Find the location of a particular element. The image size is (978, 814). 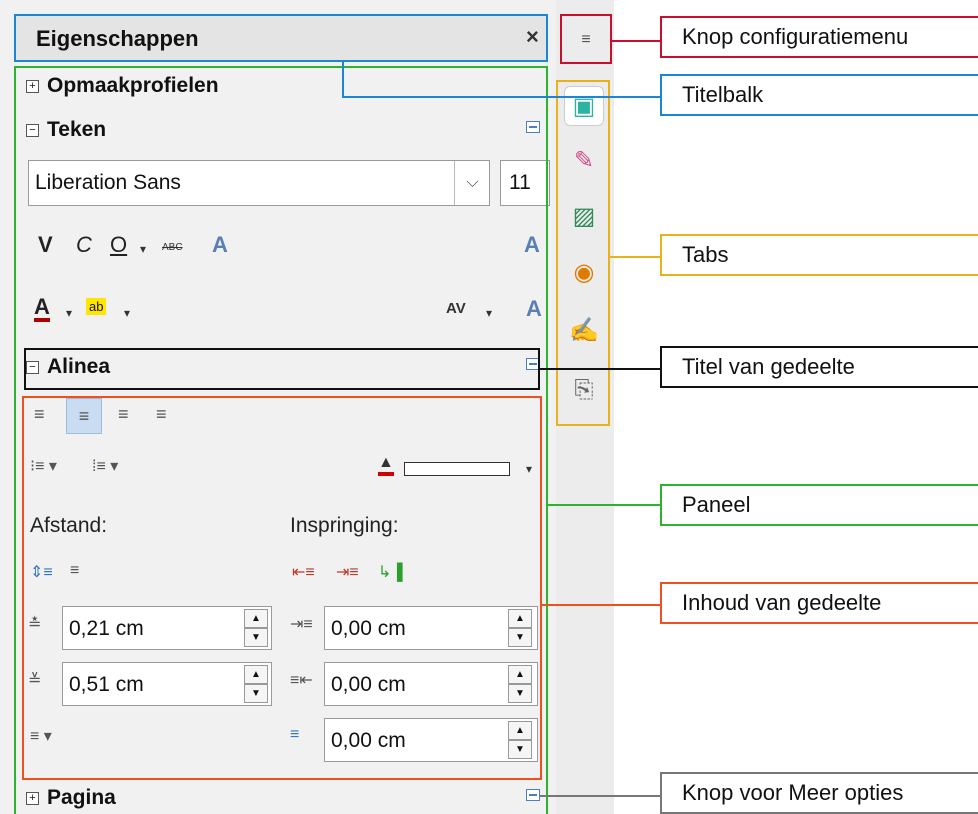

tabs-highlight is located at coordinates (583, 253).